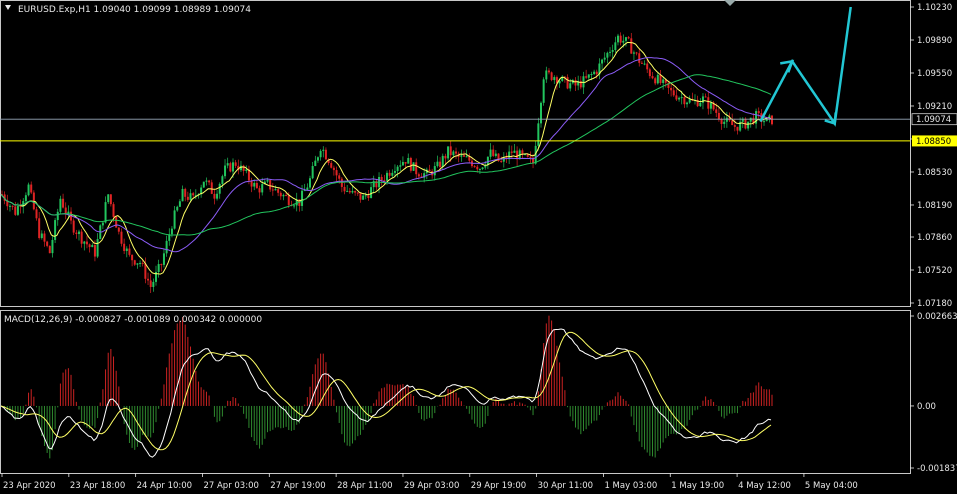 The image size is (957, 494). I want to click on current-price-tag: 1.09074, so click(934, 119).